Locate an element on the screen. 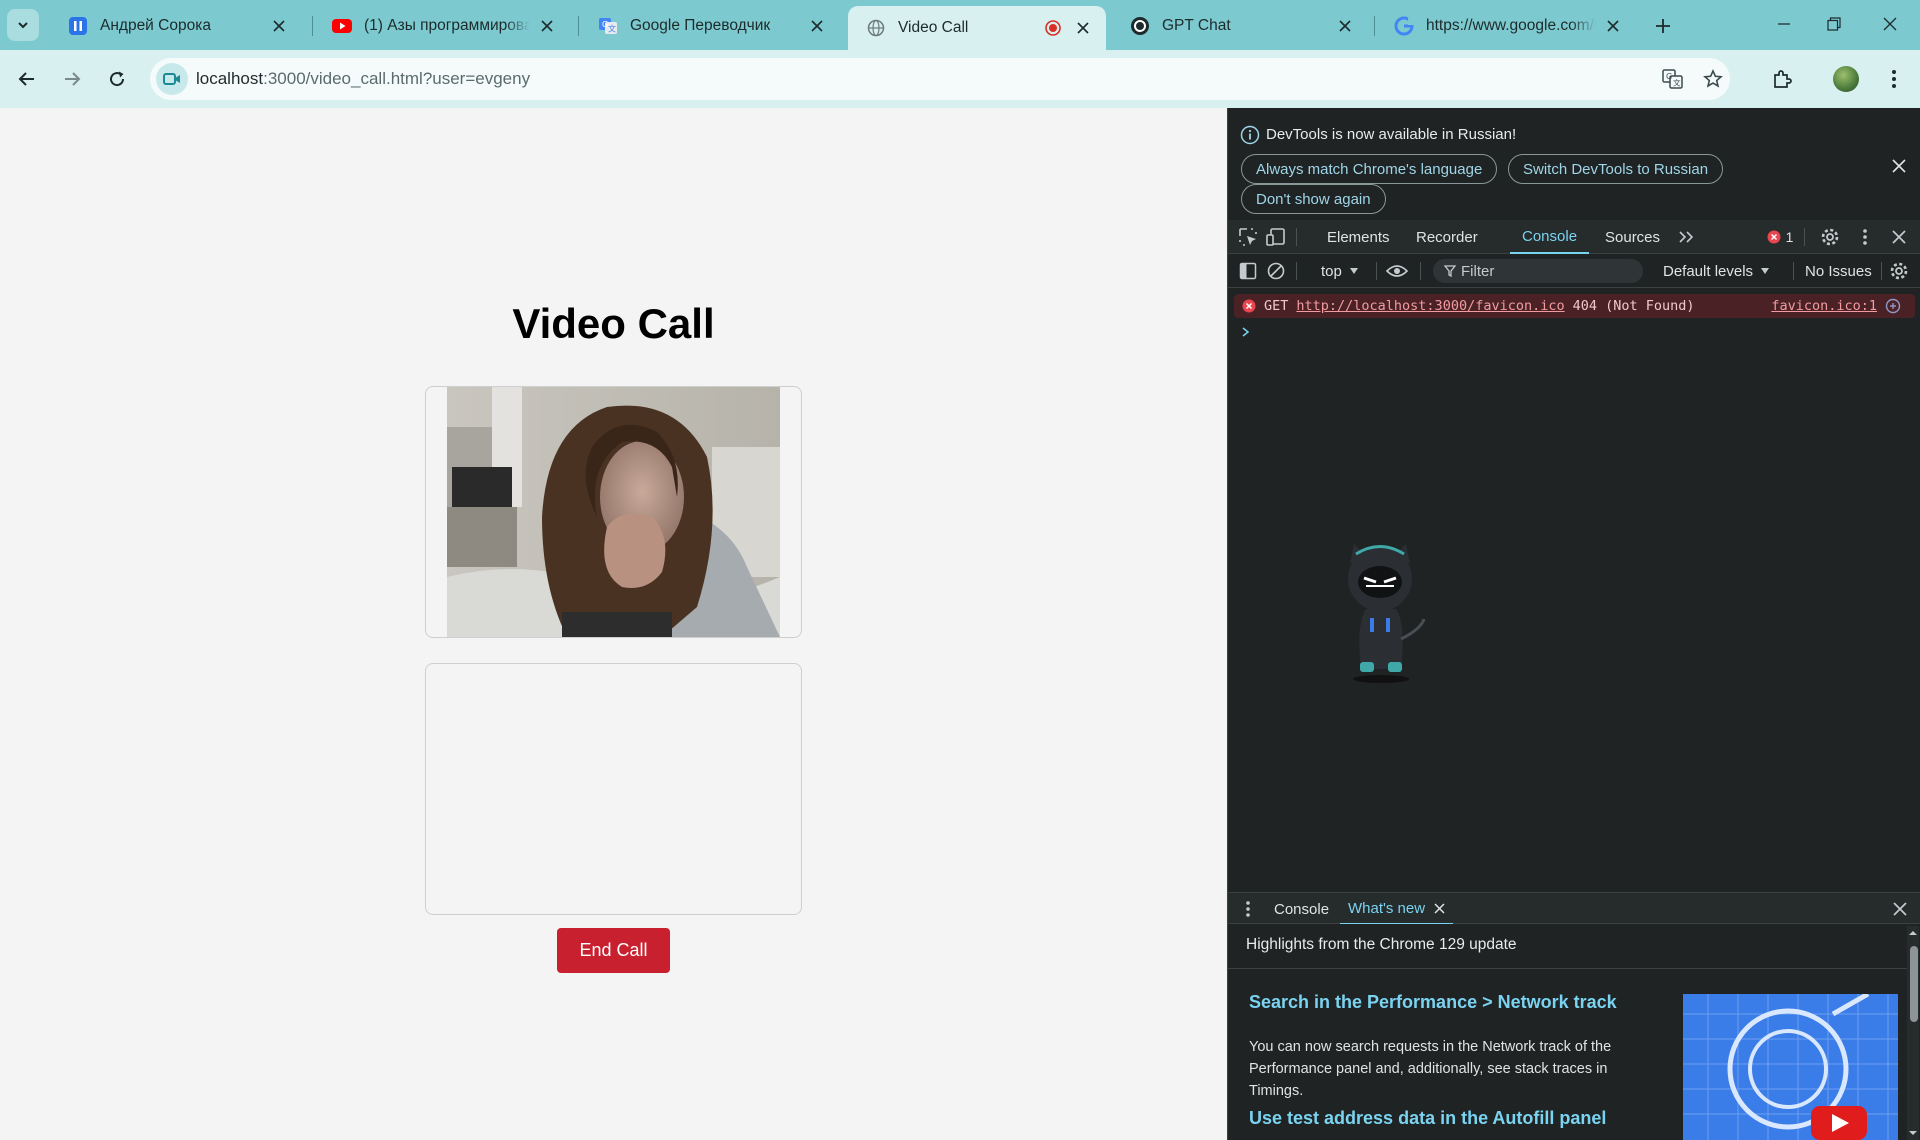  more-tabs-button is located at coordinates (1686, 237).